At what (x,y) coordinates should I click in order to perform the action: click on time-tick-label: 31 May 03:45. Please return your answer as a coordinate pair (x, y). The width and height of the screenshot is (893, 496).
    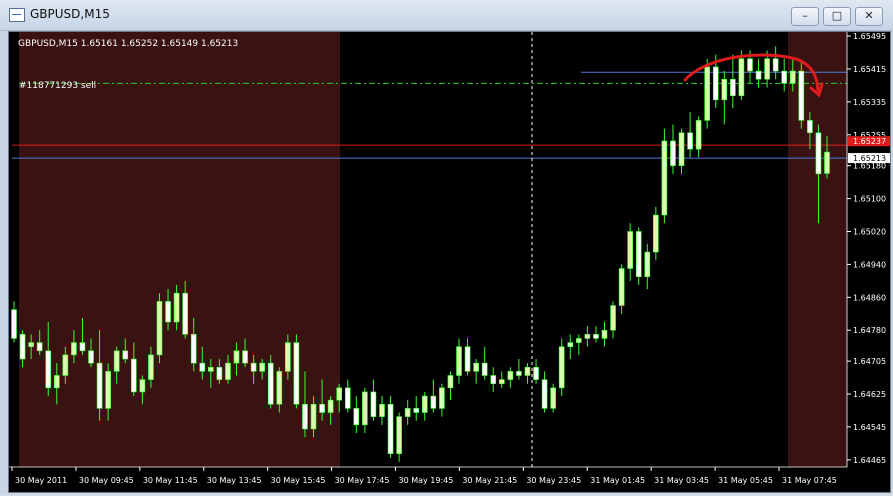
    Looking at the image, I should click on (681, 480).